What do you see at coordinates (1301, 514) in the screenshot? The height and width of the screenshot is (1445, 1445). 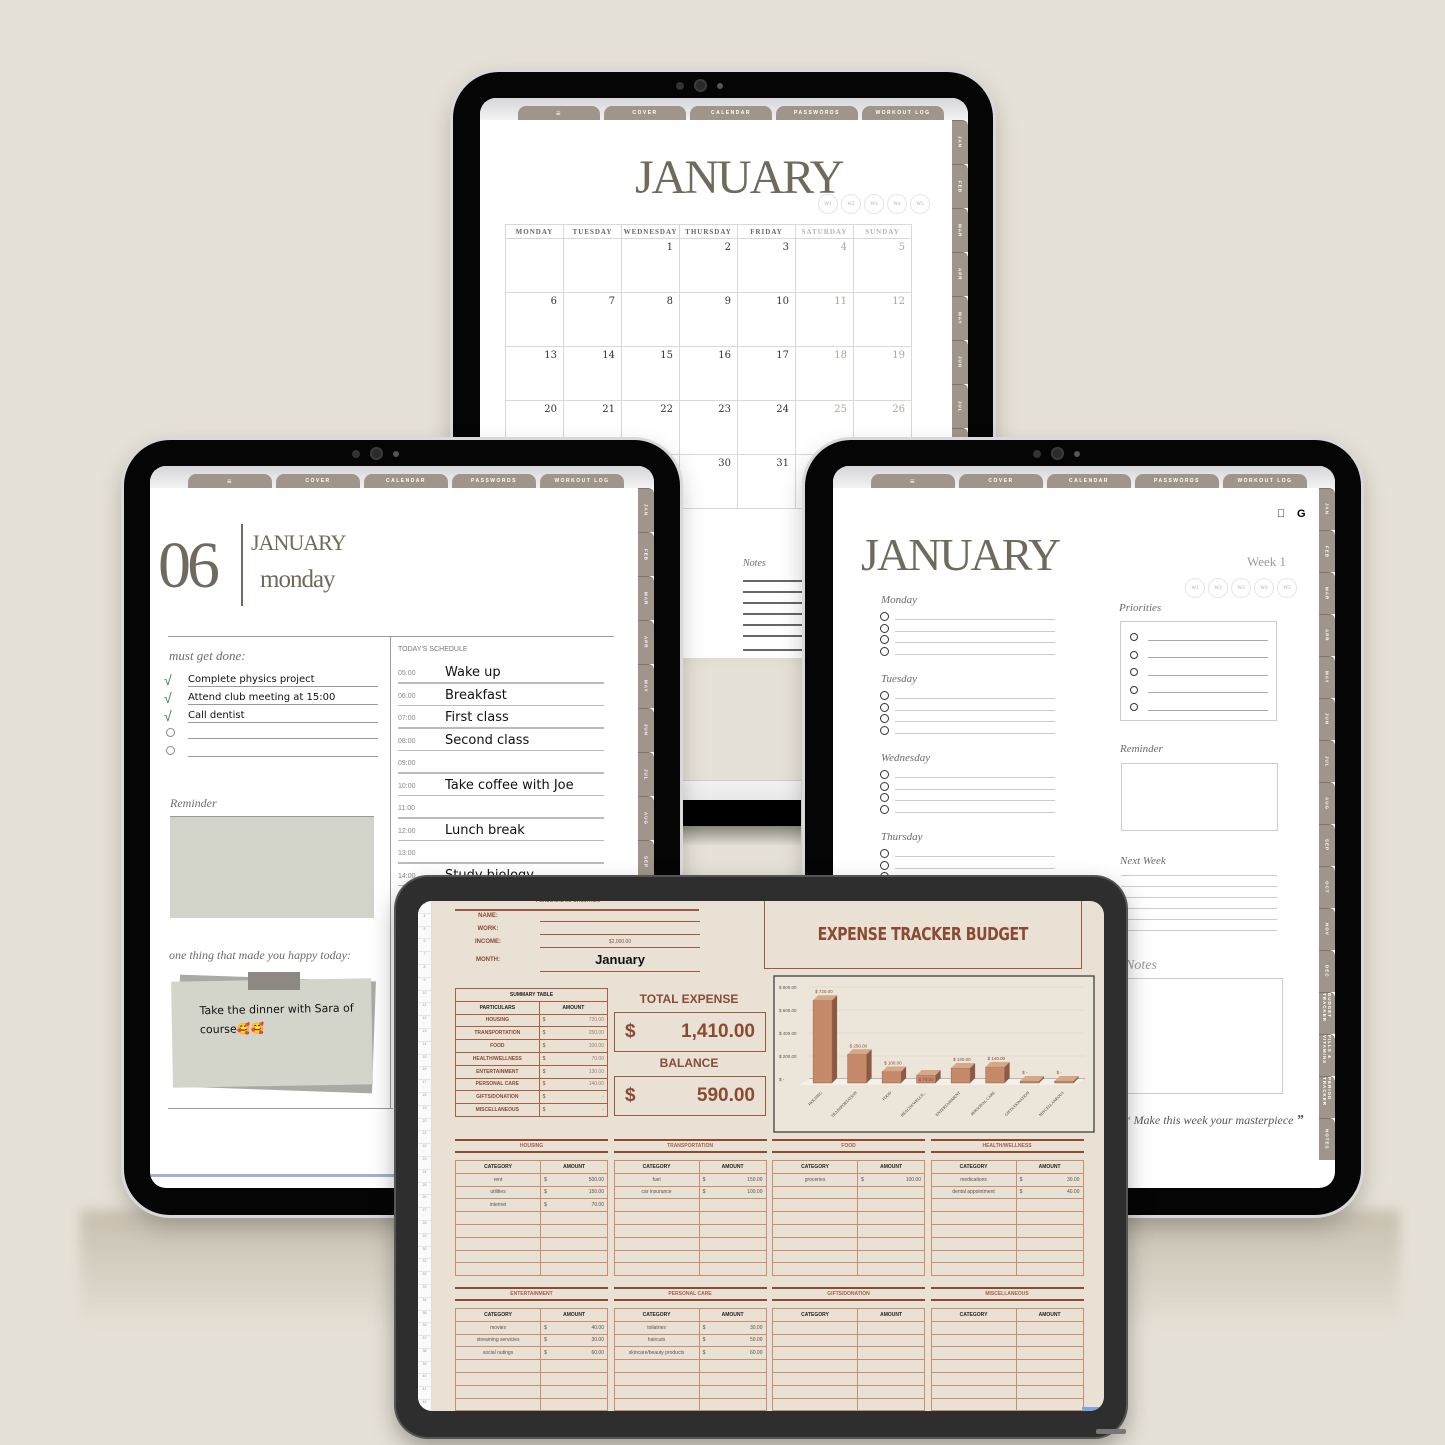 I see `google-calendar-icon: G` at bounding box center [1301, 514].